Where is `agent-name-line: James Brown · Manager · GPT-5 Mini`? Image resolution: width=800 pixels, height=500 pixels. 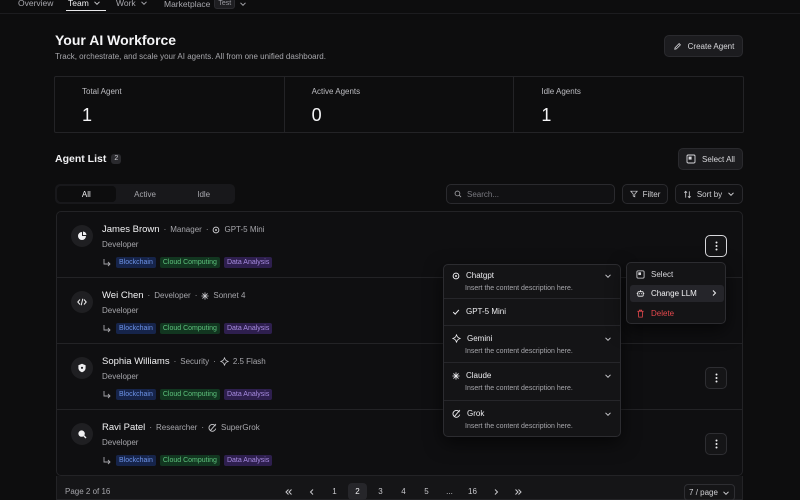
agent-name-line: James Brown · Manager · GPT-5 Mini is located at coordinates (183, 229).